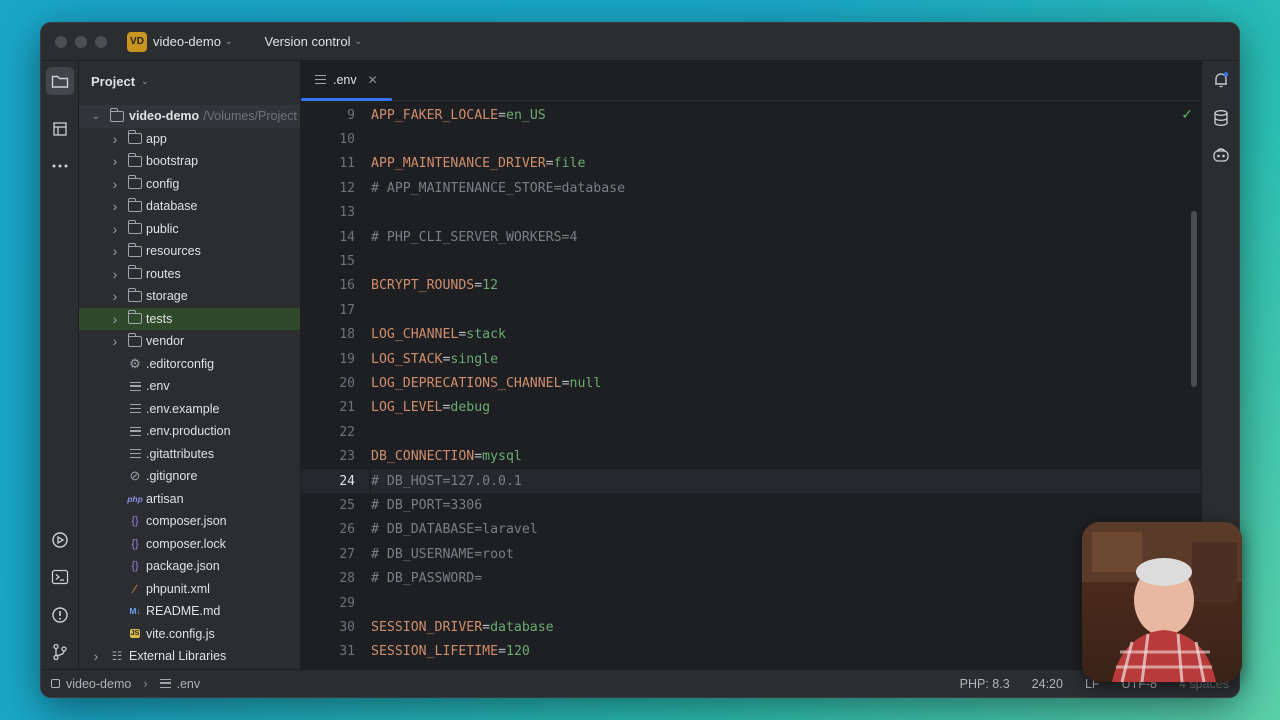 The width and height of the screenshot is (1280, 720). What do you see at coordinates (189, 634) in the screenshot?
I see `tree-item: JS vite.config.js` at bounding box center [189, 634].